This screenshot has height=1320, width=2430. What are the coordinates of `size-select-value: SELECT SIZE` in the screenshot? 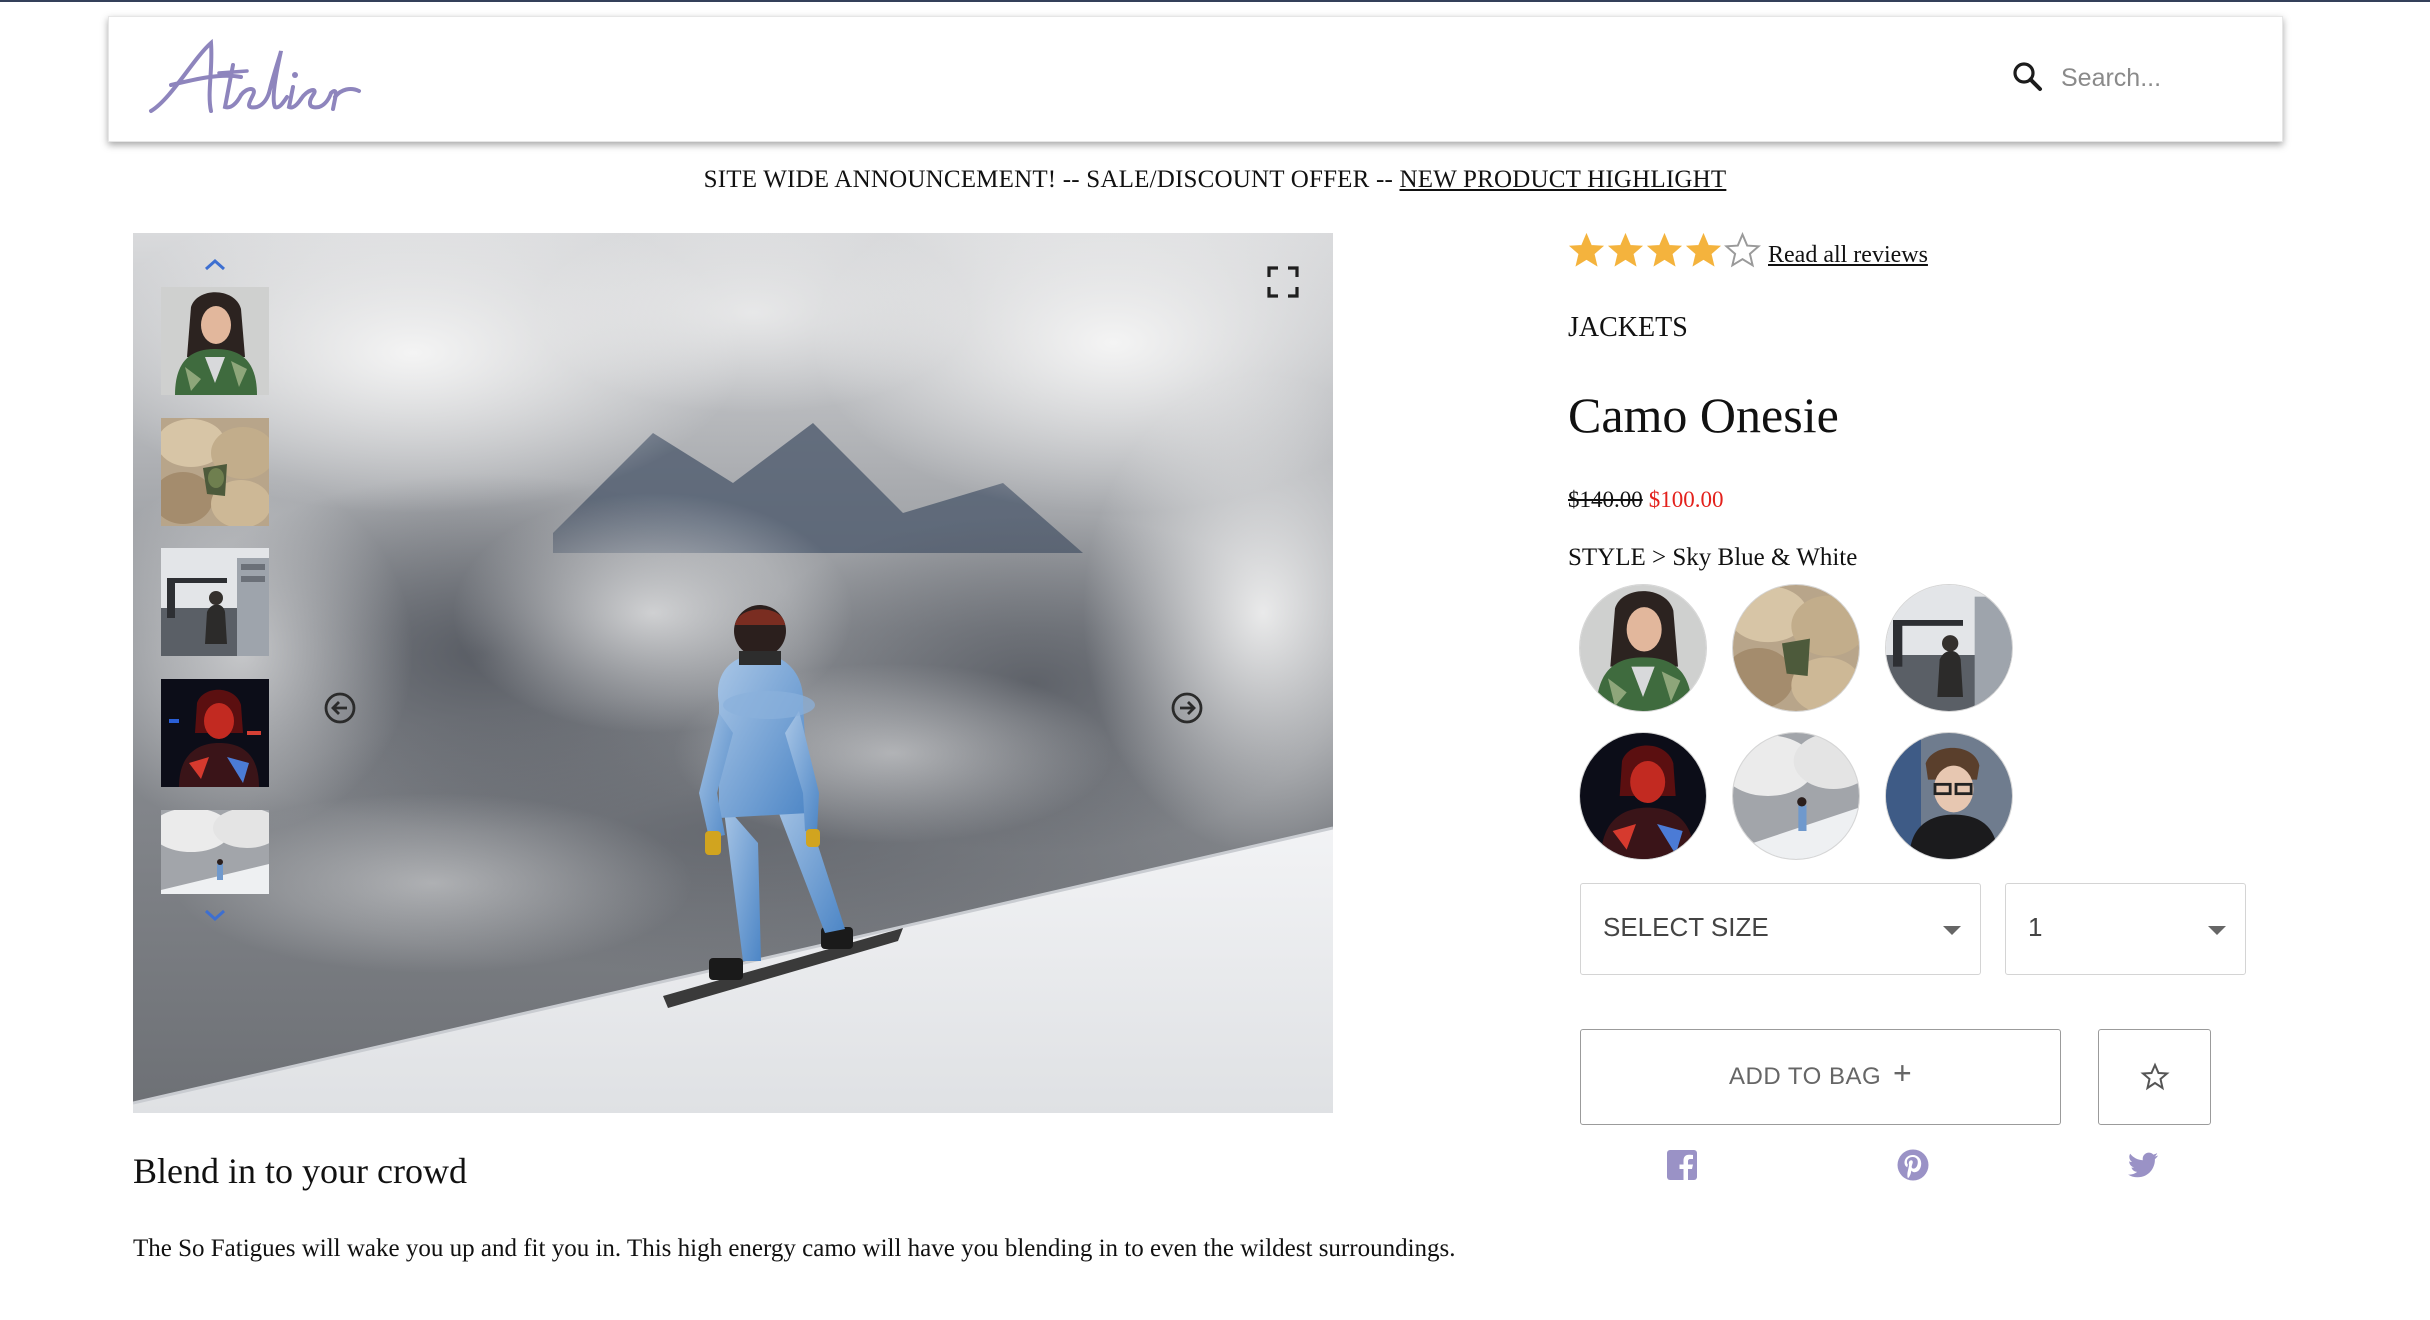 It's located at (1686, 927).